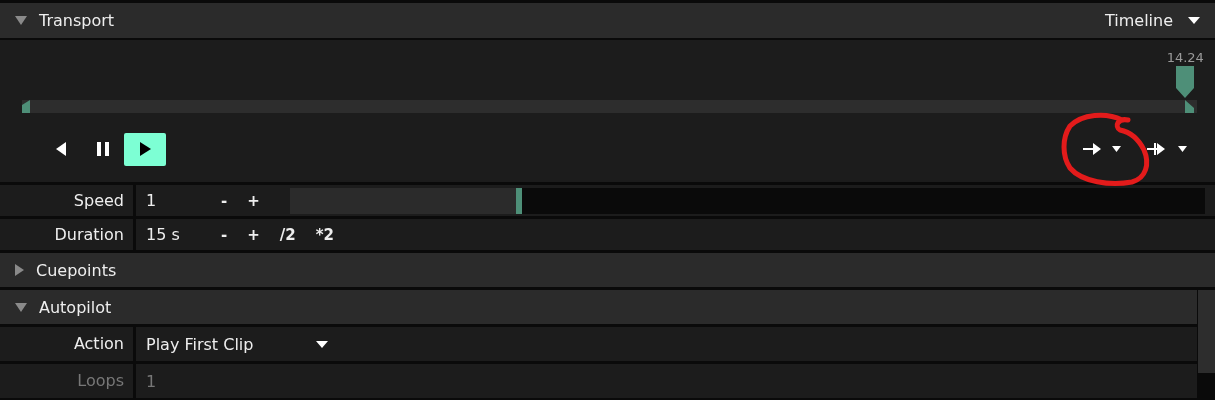 Image resolution: width=1215 pixels, height=400 pixels. What do you see at coordinates (183, 234) in the screenshot?
I see `property-value: 15 s` at bounding box center [183, 234].